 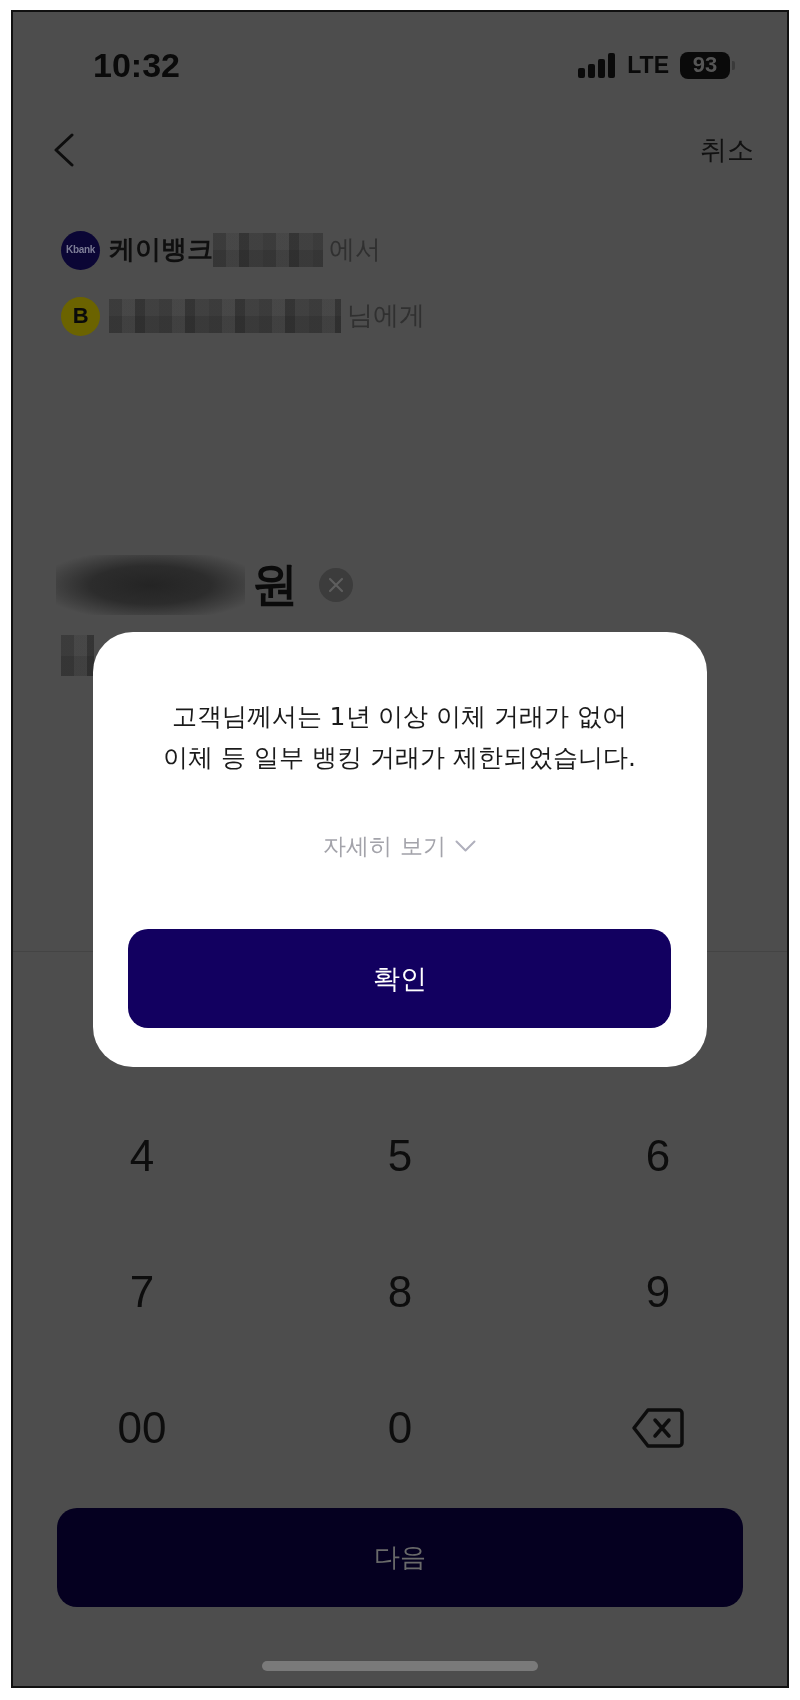 What do you see at coordinates (400, 1557) in the screenshot?
I see `next-button: 다음` at bounding box center [400, 1557].